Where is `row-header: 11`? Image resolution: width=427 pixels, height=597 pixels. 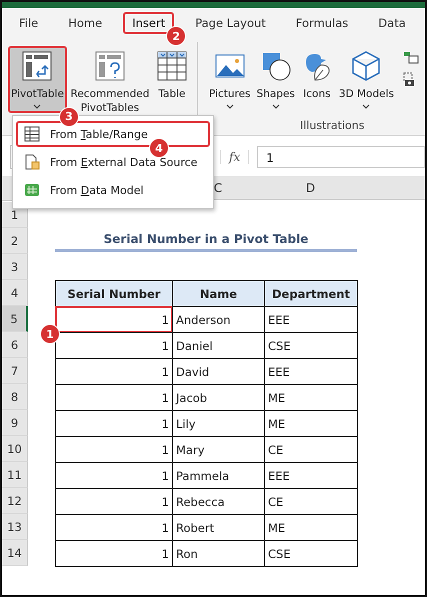 row-header: 11 is located at coordinates (15, 475).